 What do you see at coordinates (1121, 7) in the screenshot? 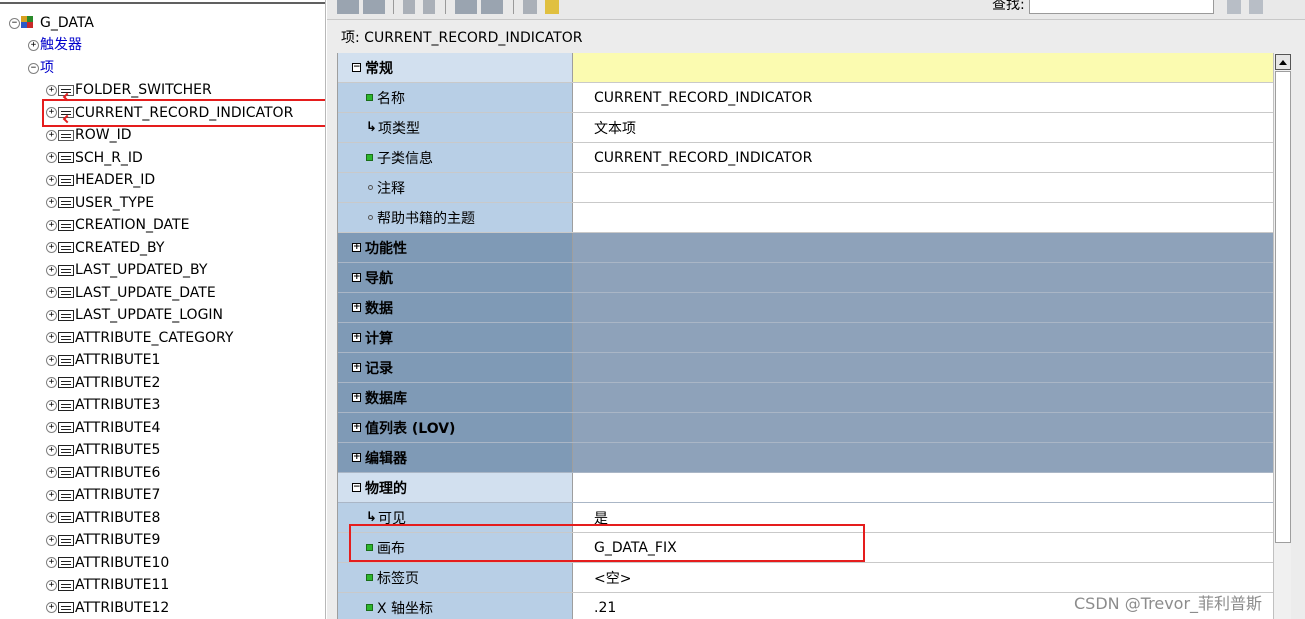
I see `find-input` at bounding box center [1121, 7].